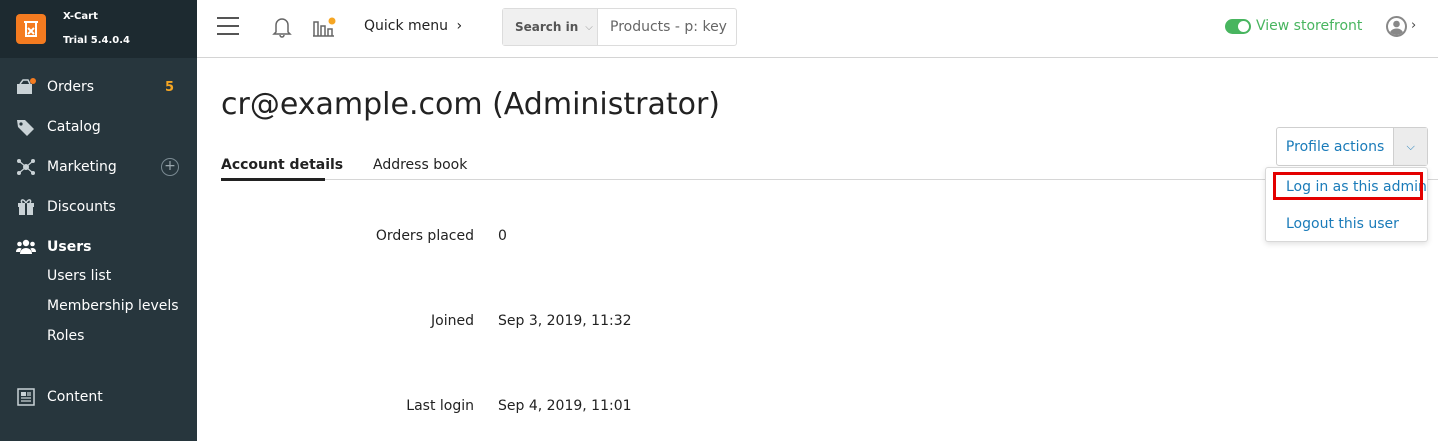  Describe the element at coordinates (81, 207) in the screenshot. I see `sidebar-item-label: Discounts` at that location.